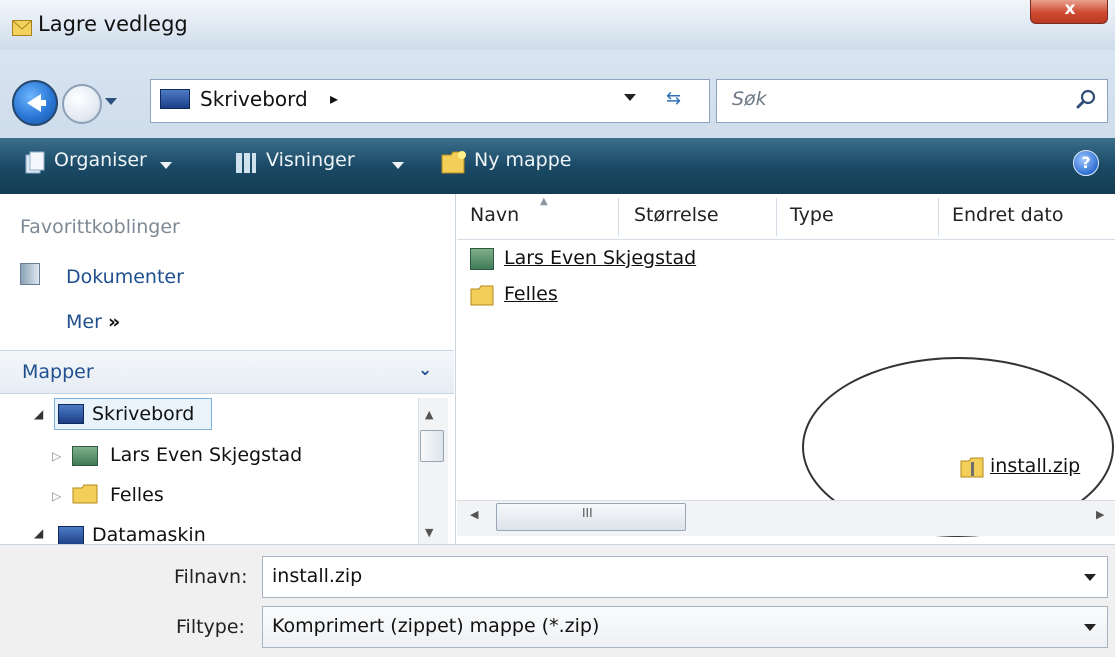 The width and height of the screenshot is (1115, 657). Describe the element at coordinates (673, 98) in the screenshot. I see `refresh-icon: ⇆` at that location.